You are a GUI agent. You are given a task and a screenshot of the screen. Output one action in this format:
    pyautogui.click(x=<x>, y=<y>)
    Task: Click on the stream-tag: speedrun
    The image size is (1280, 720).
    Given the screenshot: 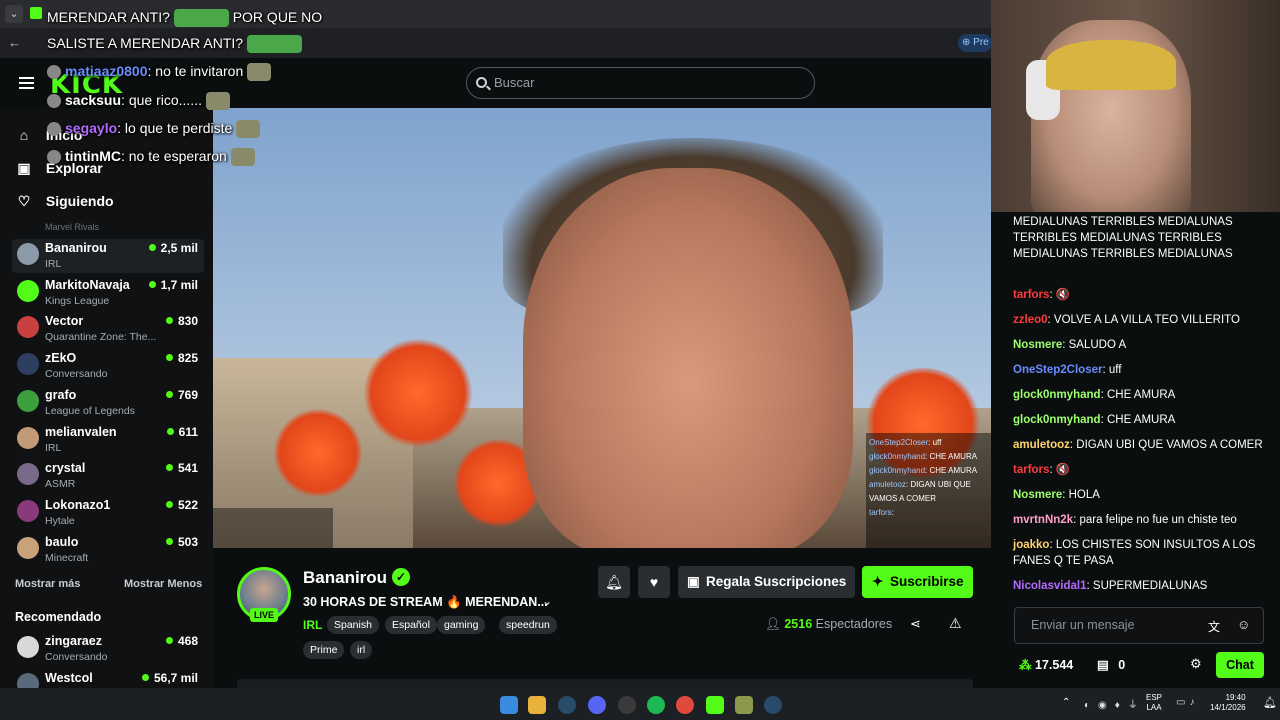 What is the action you would take?
    pyautogui.click(x=528, y=625)
    